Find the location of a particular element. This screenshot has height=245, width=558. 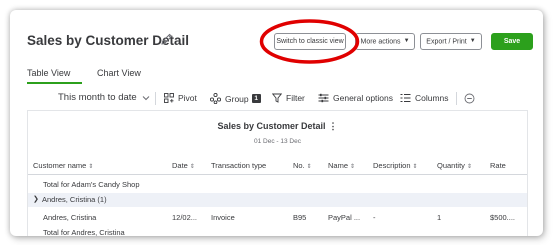

group-button: Group 1 is located at coordinates (235, 98).